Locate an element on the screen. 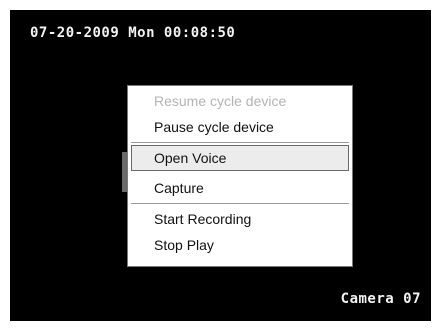  menu-item-stop-play: Stop Play is located at coordinates (240, 245).